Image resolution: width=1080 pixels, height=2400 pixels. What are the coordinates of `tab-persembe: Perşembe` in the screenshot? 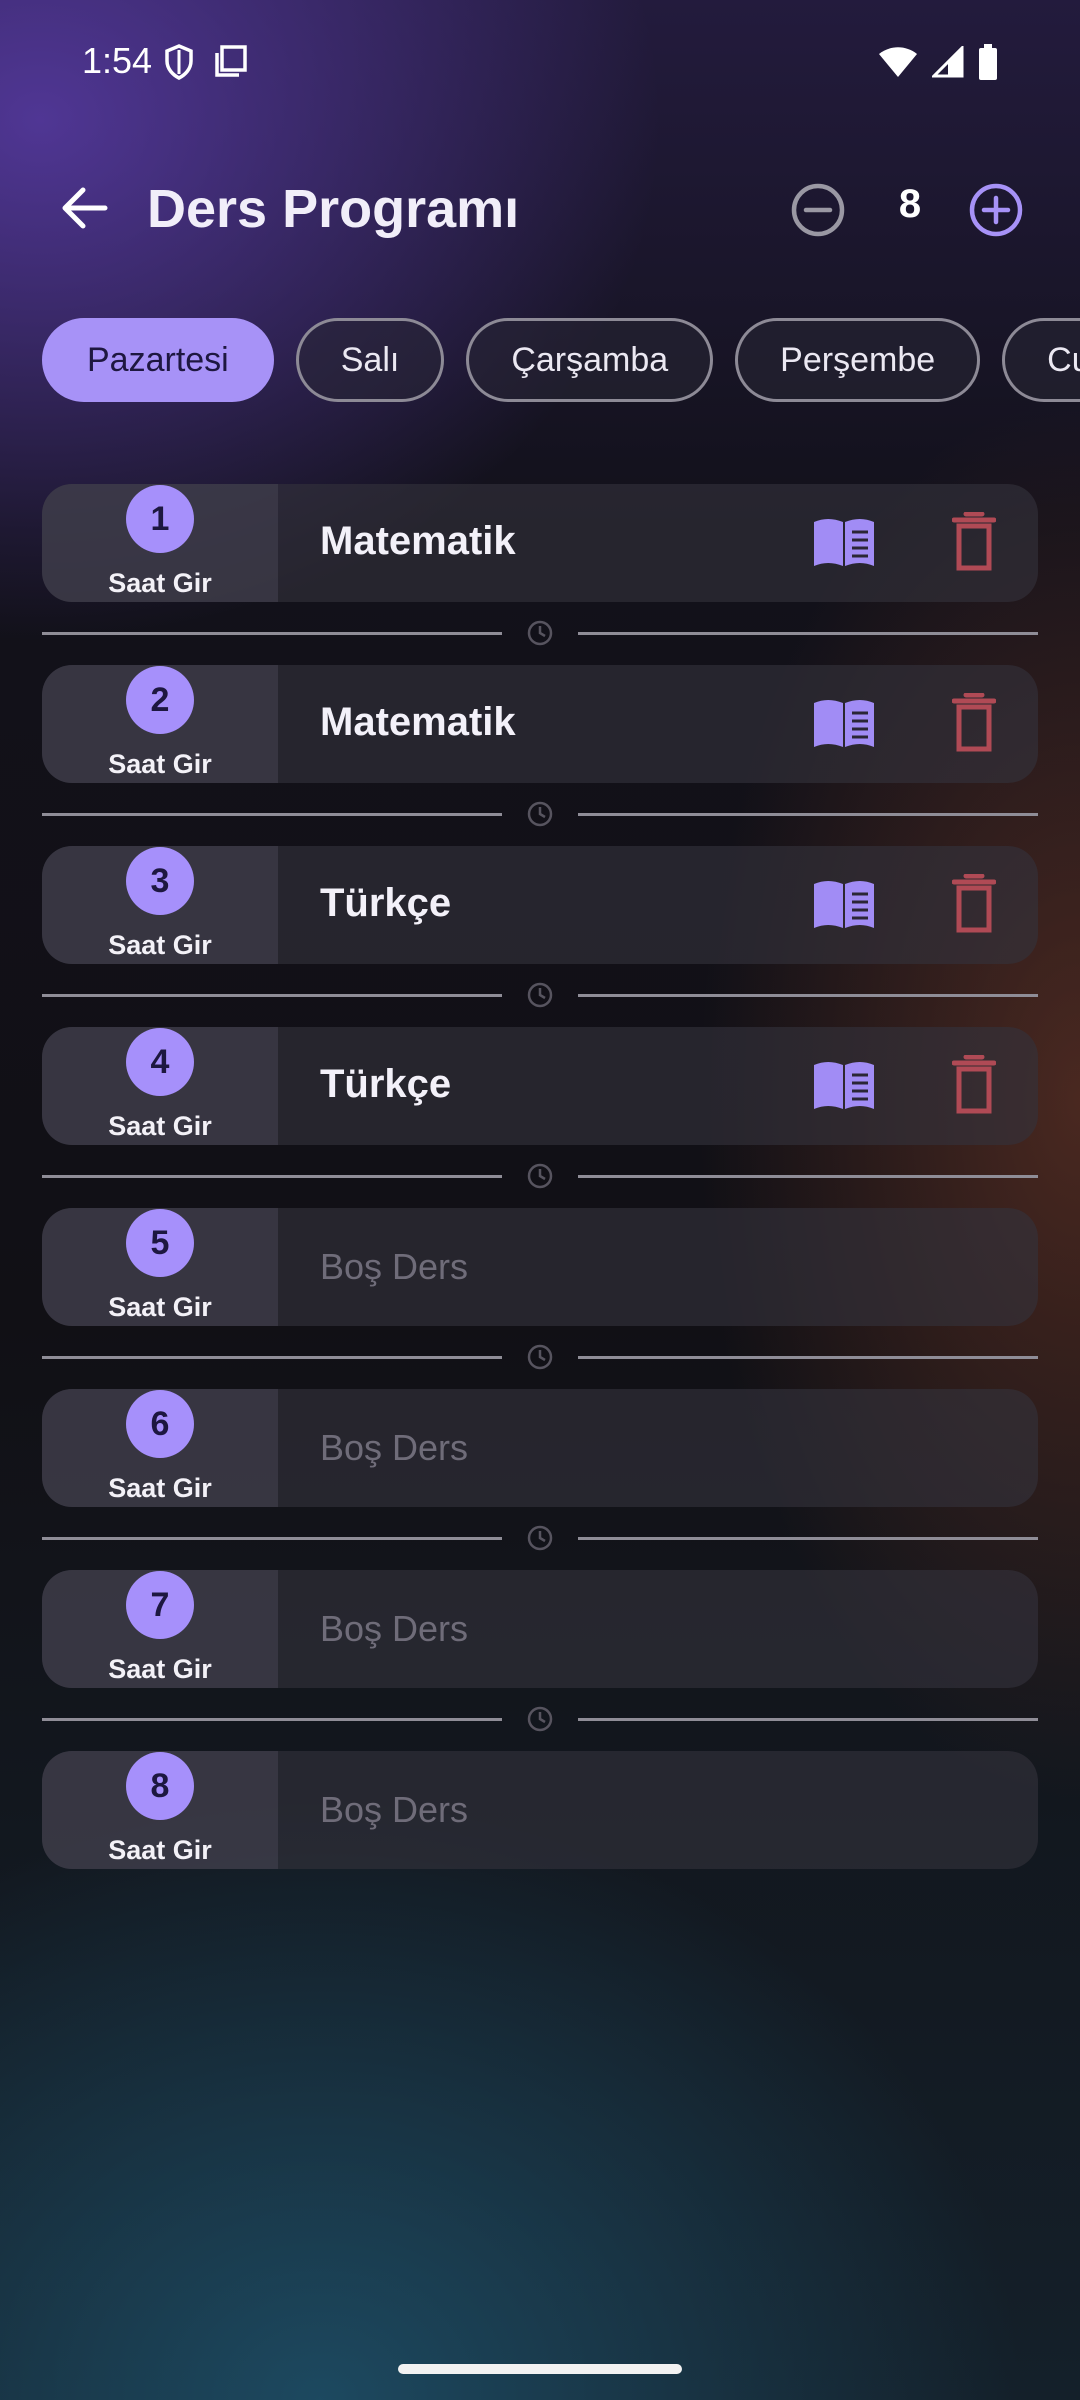 It's located at (858, 360).